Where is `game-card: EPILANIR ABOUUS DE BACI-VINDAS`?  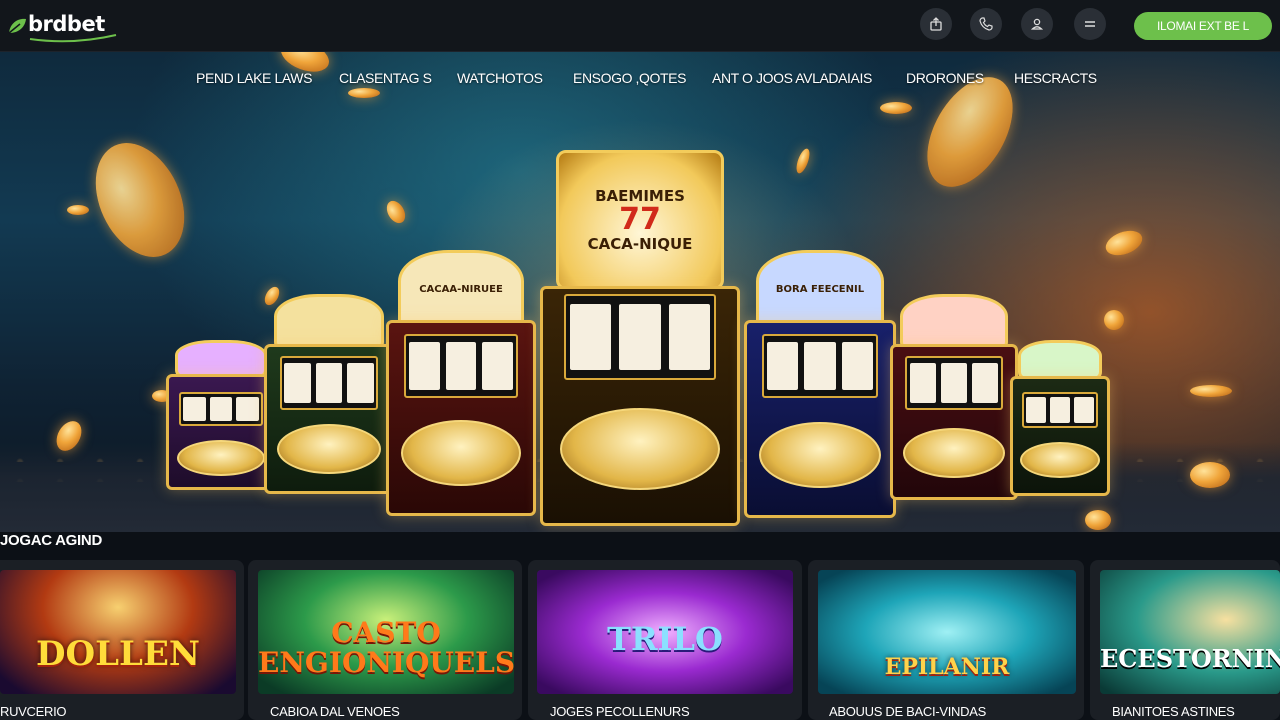 game-card: EPILANIR ABOUUS DE BACI-VINDAS is located at coordinates (946, 640).